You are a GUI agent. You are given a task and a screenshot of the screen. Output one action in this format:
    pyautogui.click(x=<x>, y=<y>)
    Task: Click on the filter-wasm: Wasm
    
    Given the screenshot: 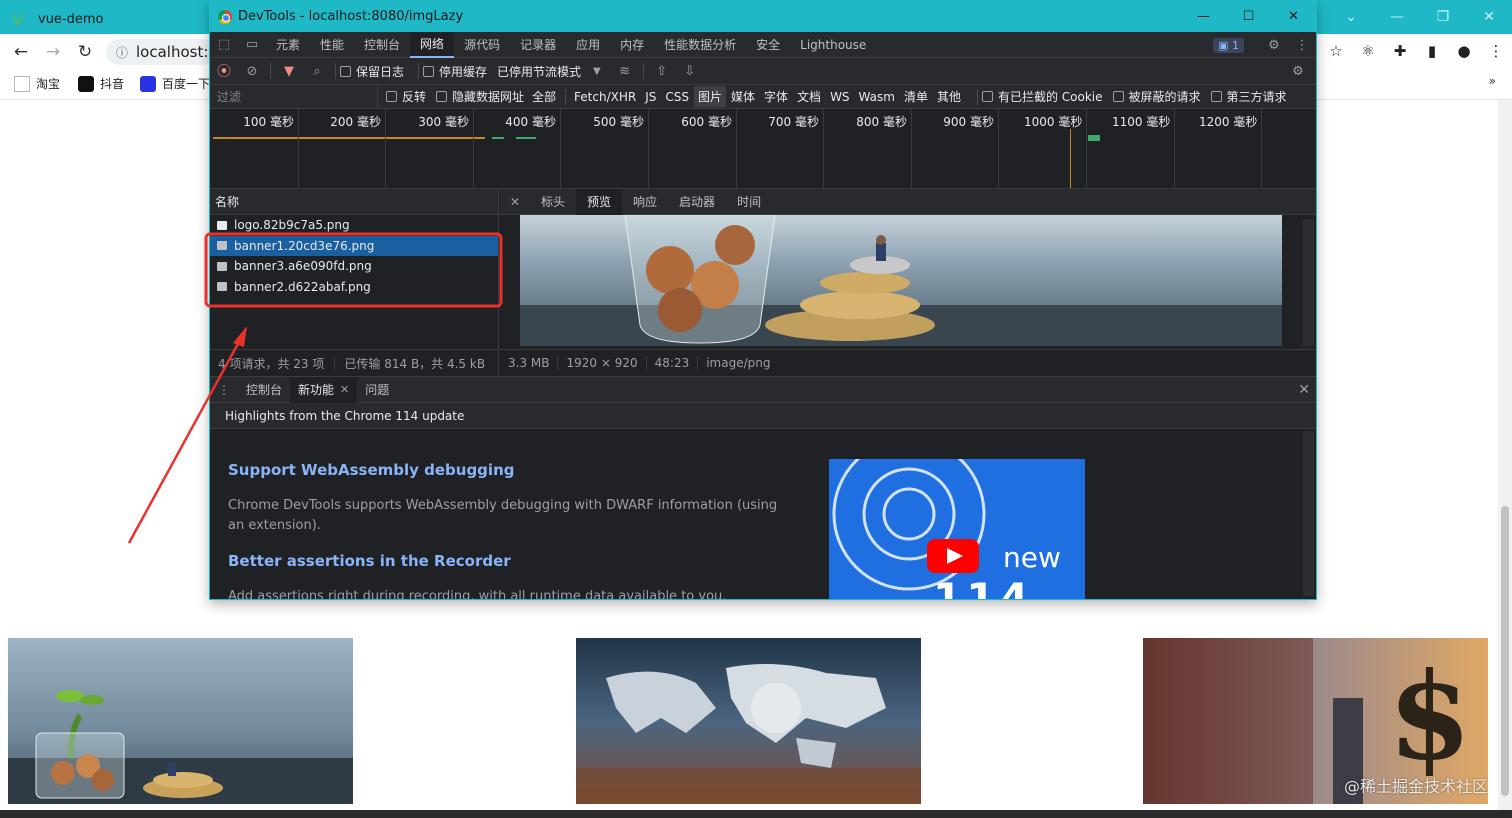 What is the action you would take?
    pyautogui.click(x=877, y=97)
    